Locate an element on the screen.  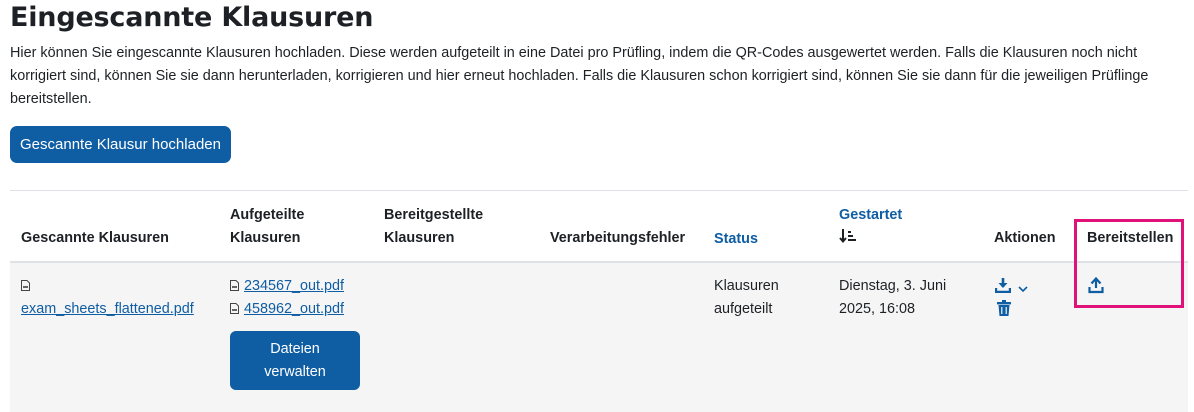
header-started: Gestartet is located at coordinates (870, 228).